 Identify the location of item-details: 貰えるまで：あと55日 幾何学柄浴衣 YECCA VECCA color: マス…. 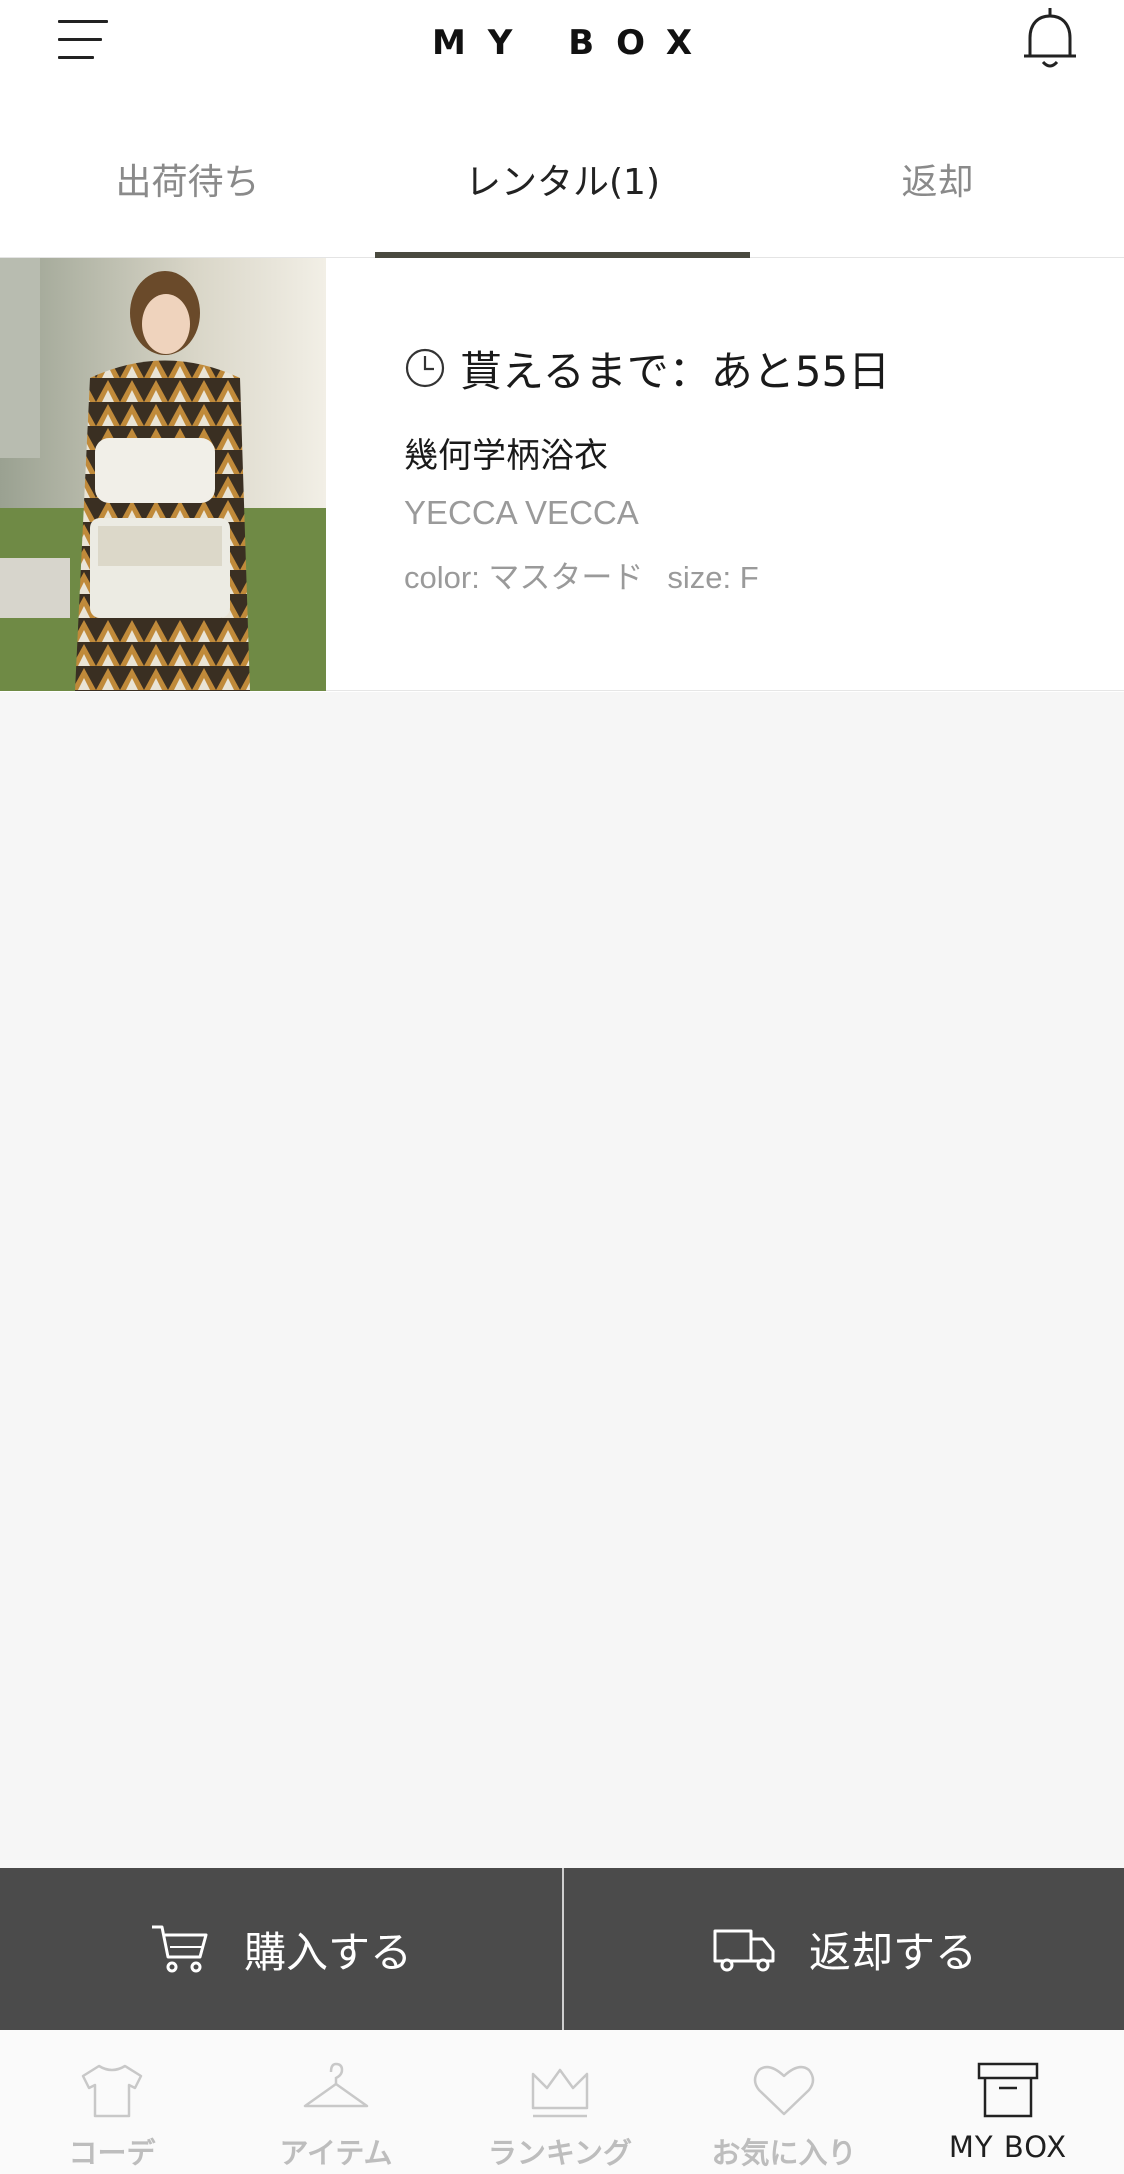
(754, 474).